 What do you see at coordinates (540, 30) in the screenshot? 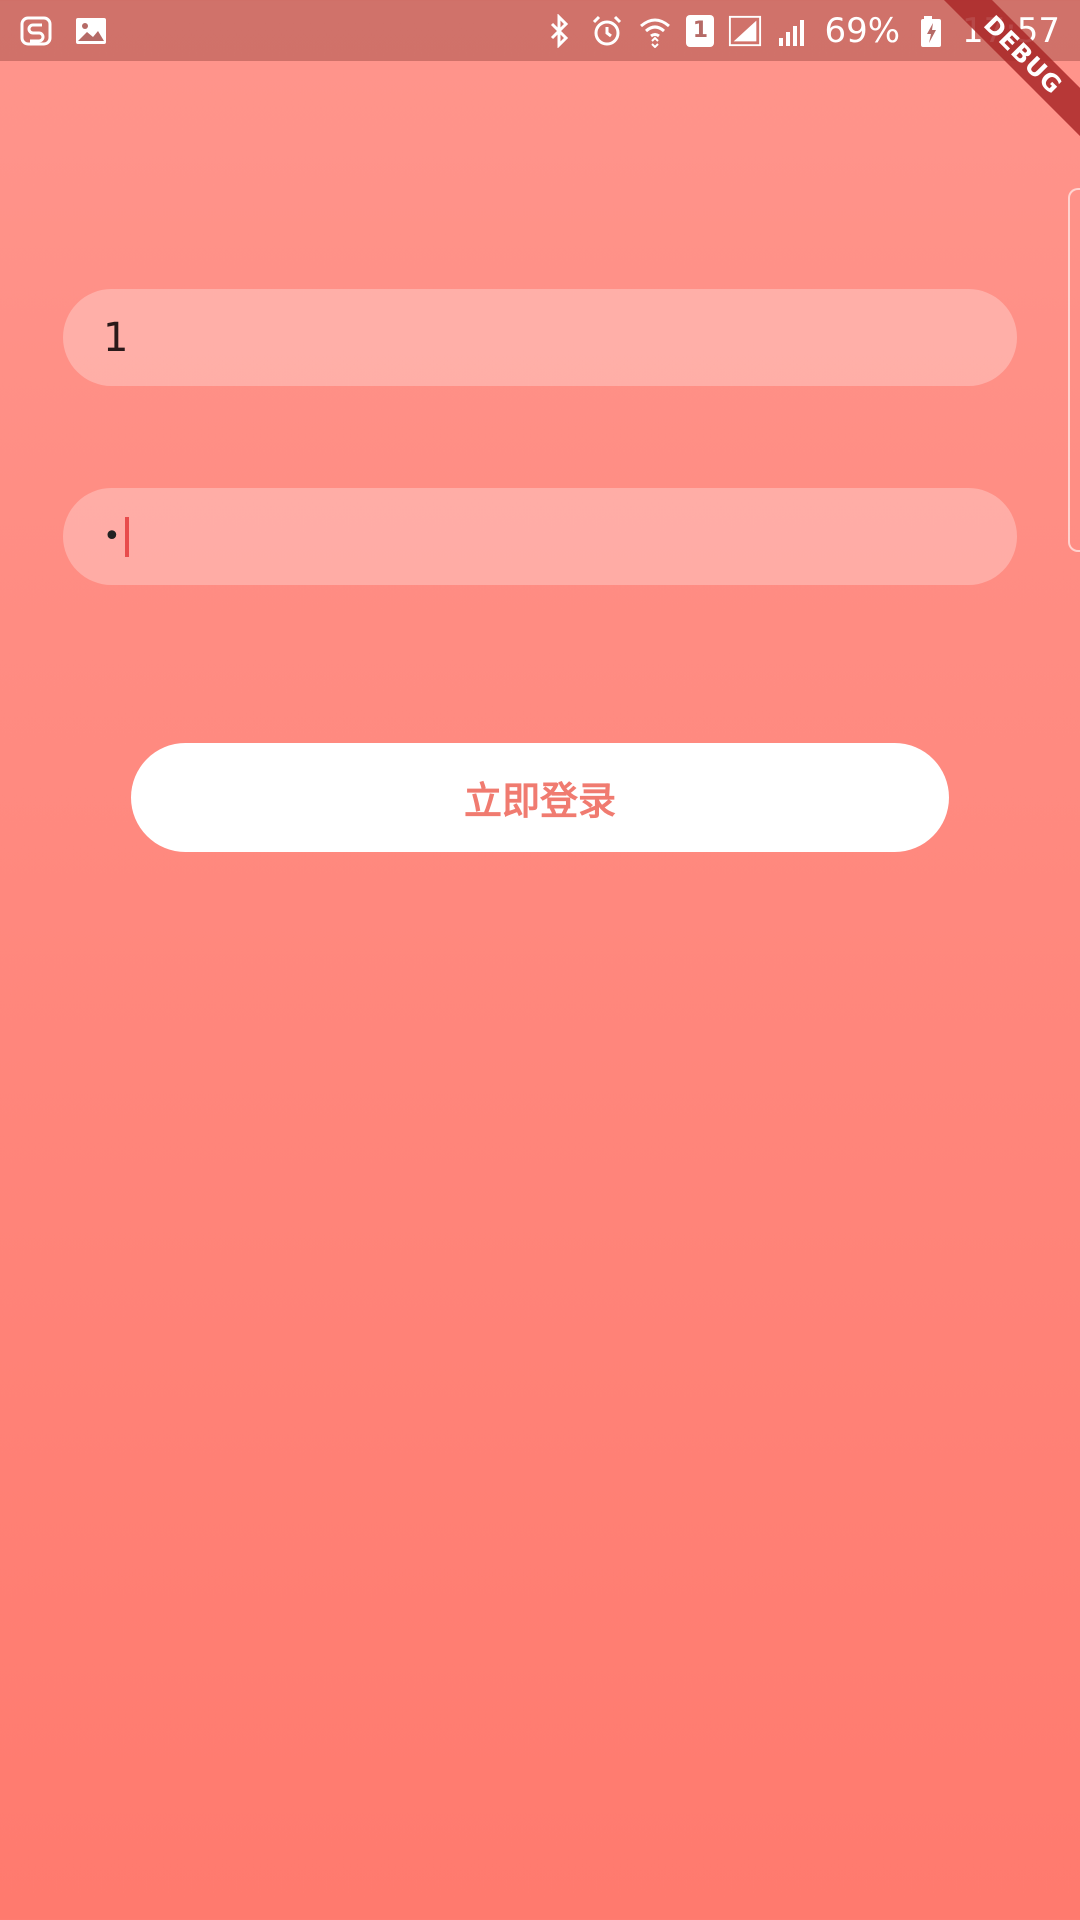
I see `status-bar: 1 69% 17:57` at bounding box center [540, 30].